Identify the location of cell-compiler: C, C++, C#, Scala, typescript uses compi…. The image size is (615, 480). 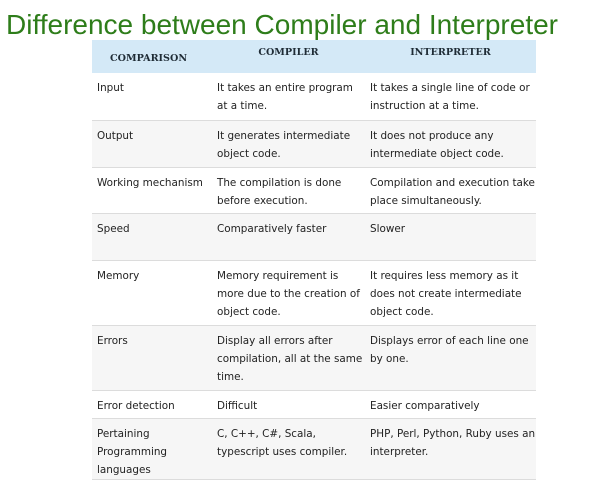
(288, 449).